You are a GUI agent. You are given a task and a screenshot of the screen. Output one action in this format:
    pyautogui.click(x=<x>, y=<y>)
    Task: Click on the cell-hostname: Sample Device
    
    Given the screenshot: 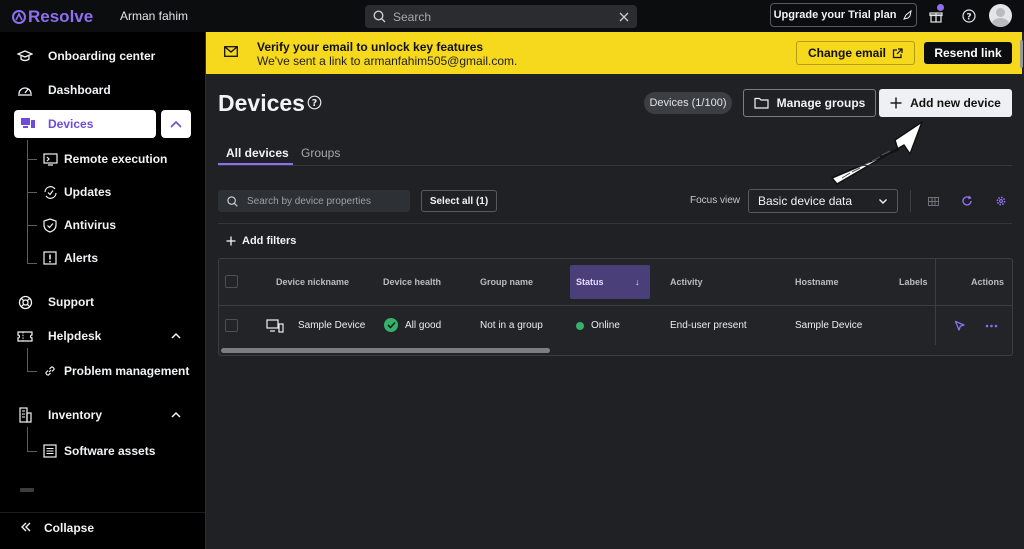 What is the action you would take?
    pyautogui.click(x=829, y=325)
    